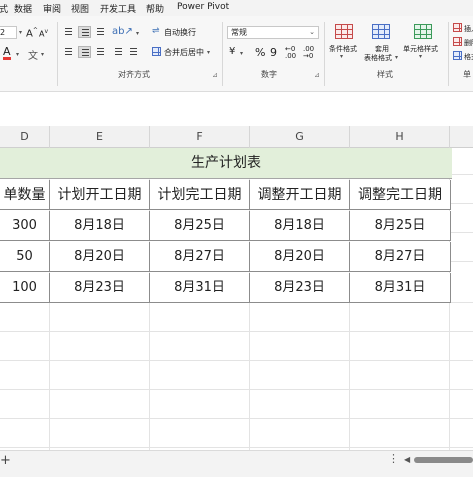 The height and width of the screenshot is (477, 473). Describe the element at coordinates (236, 109) in the screenshot. I see `formula-area` at that location.